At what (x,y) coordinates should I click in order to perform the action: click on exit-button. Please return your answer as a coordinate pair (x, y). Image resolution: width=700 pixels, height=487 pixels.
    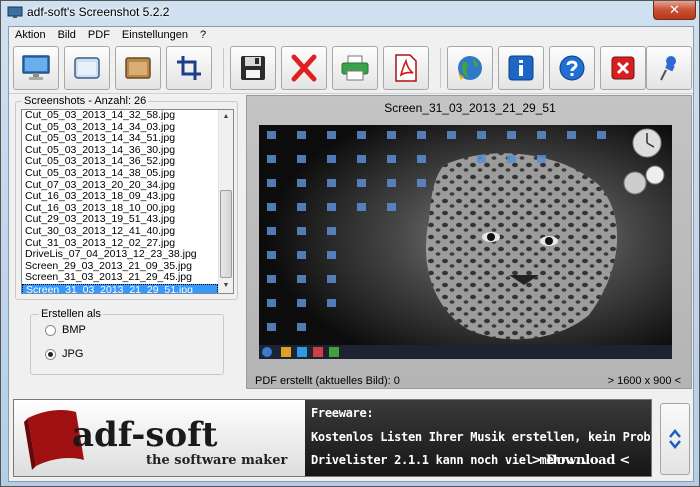
    Looking at the image, I should click on (623, 68).